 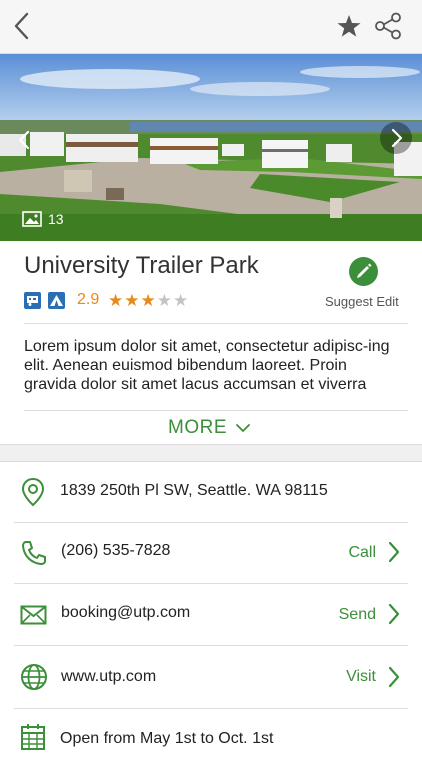 What do you see at coordinates (34, 553) in the screenshot?
I see `phone-icon` at bounding box center [34, 553].